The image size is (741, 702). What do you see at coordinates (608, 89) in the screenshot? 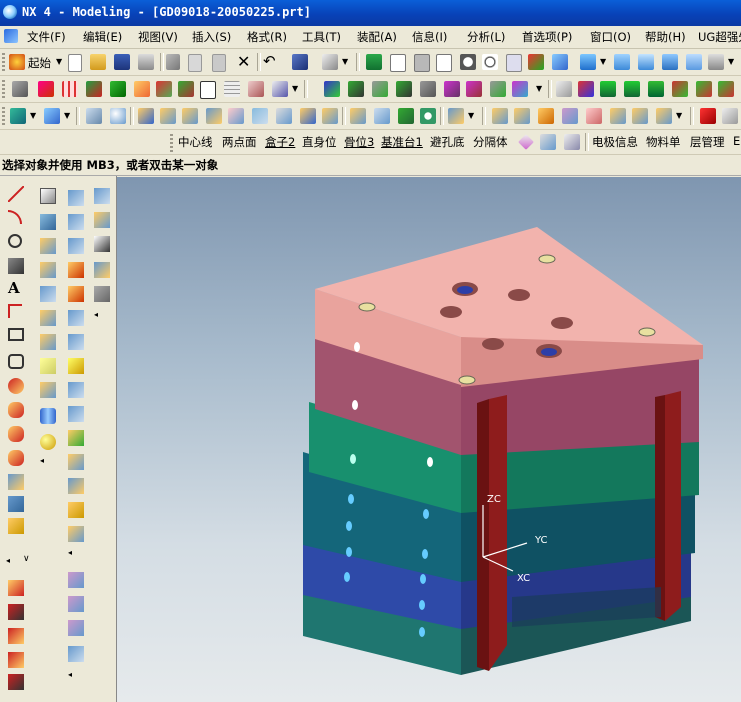
I see `electrode-cut-icon` at bounding box center [608, 89].